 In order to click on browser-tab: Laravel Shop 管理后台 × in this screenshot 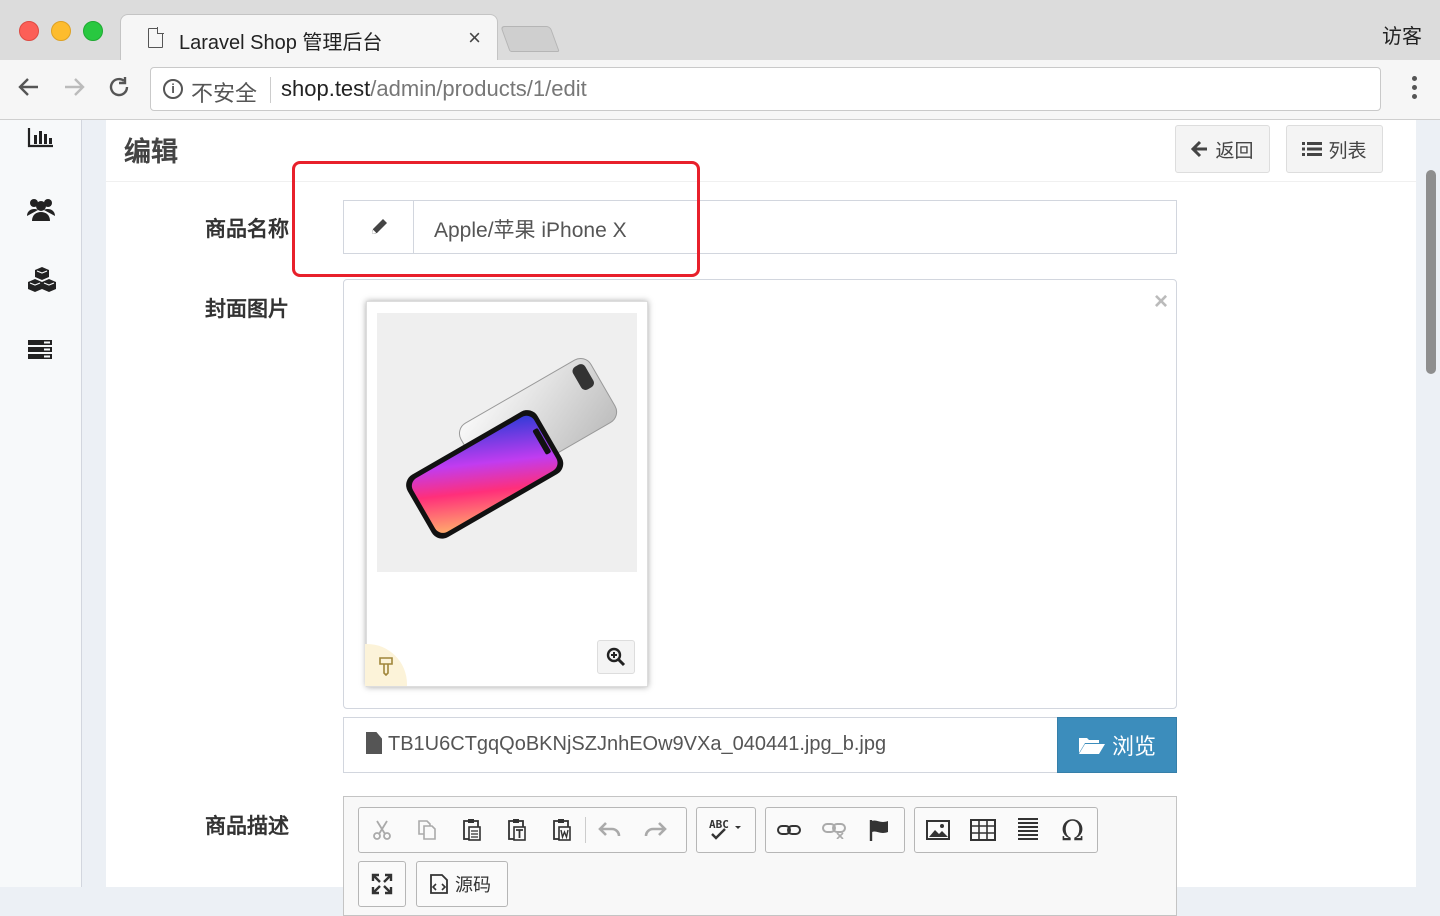, I will do `click(309, 37)`.